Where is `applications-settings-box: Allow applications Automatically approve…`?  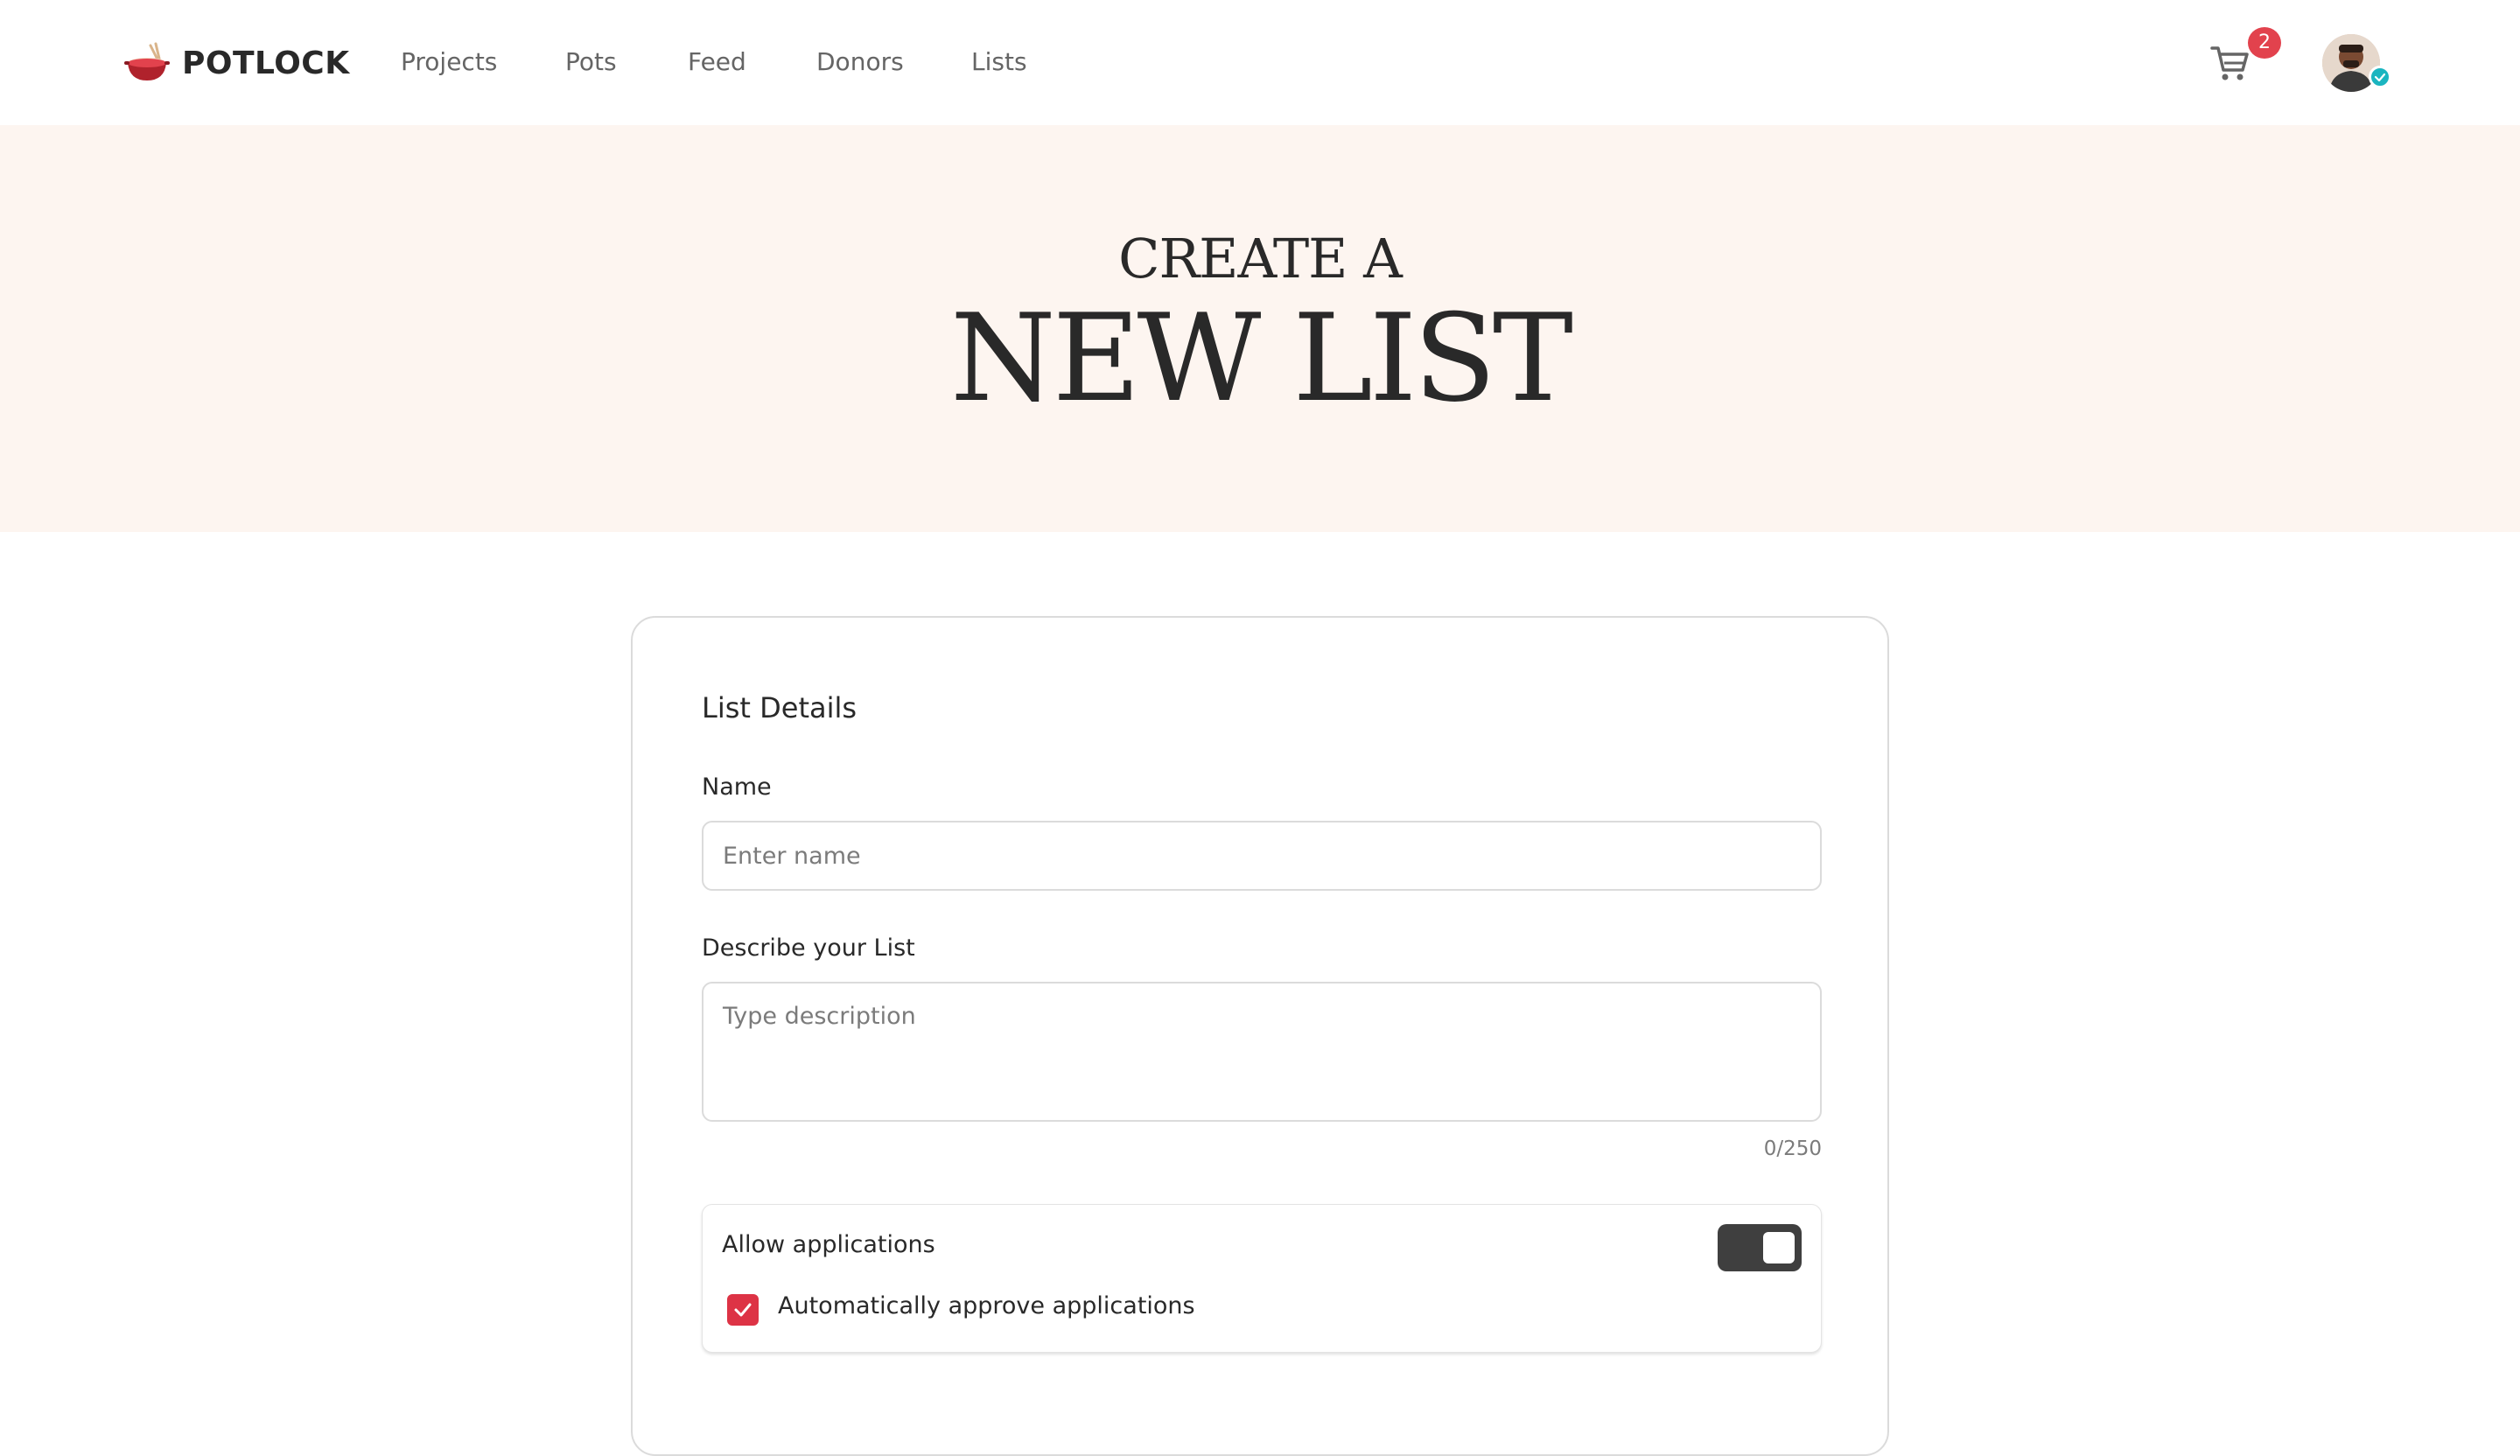 applications-settings-box: Allow applications Automatically approve… is located at coordinates (1262, 1278).